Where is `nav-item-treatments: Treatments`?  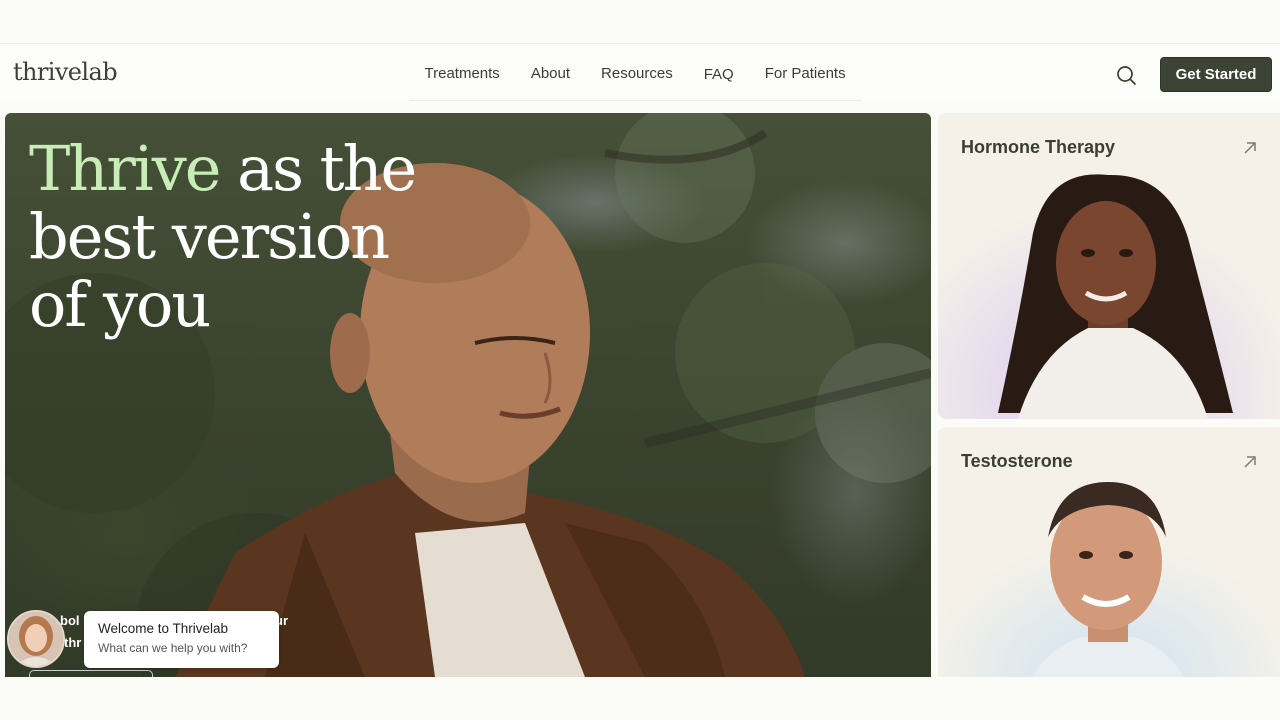 nav-item-treatments: Treatments is located at coordinates (462, 73).